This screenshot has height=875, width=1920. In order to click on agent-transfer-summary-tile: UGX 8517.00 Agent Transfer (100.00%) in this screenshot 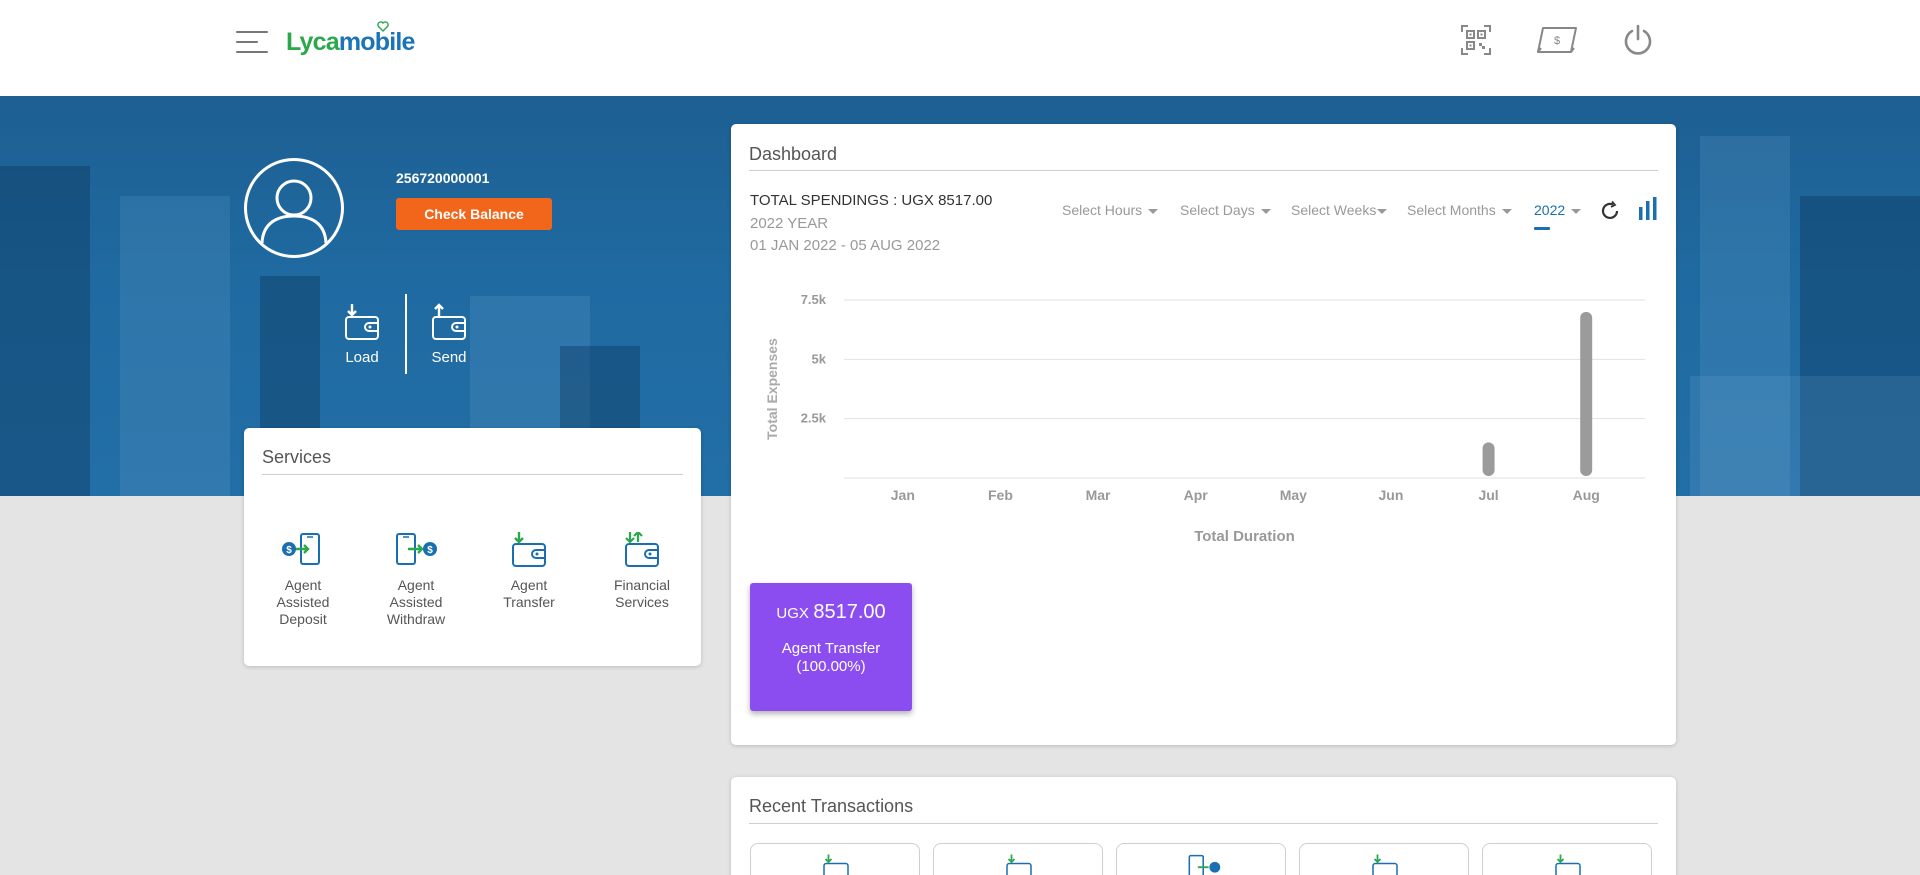, I will do `click(831, 647)`.